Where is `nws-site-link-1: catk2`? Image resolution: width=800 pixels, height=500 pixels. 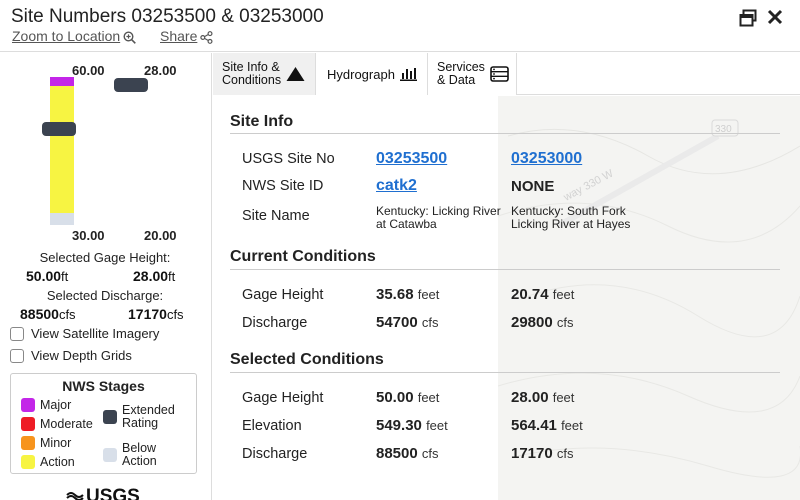 nws-site-link-1: catk2 is located at coordinates (396, 186).